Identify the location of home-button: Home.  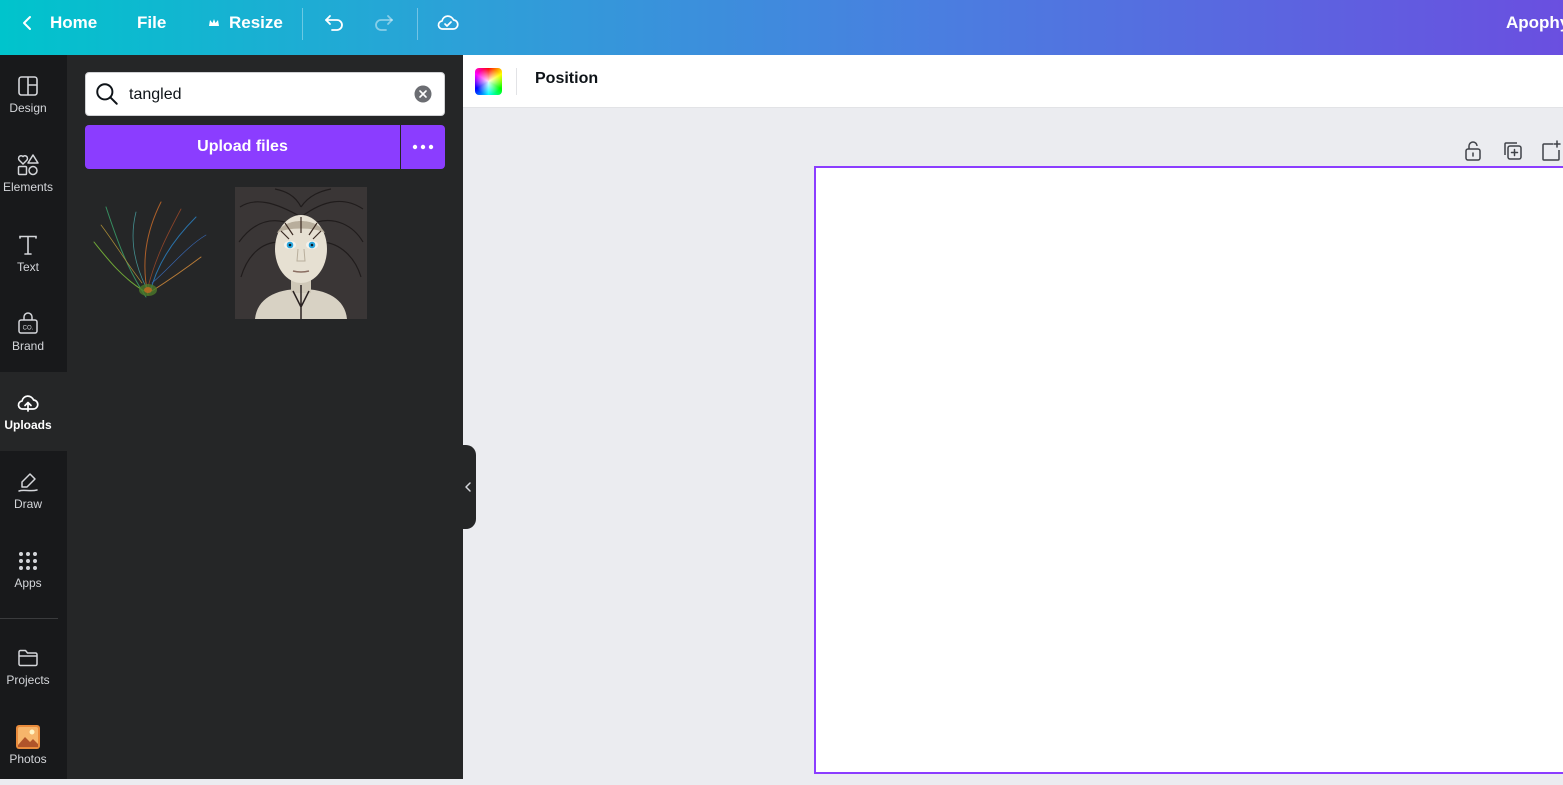
(57, 23).